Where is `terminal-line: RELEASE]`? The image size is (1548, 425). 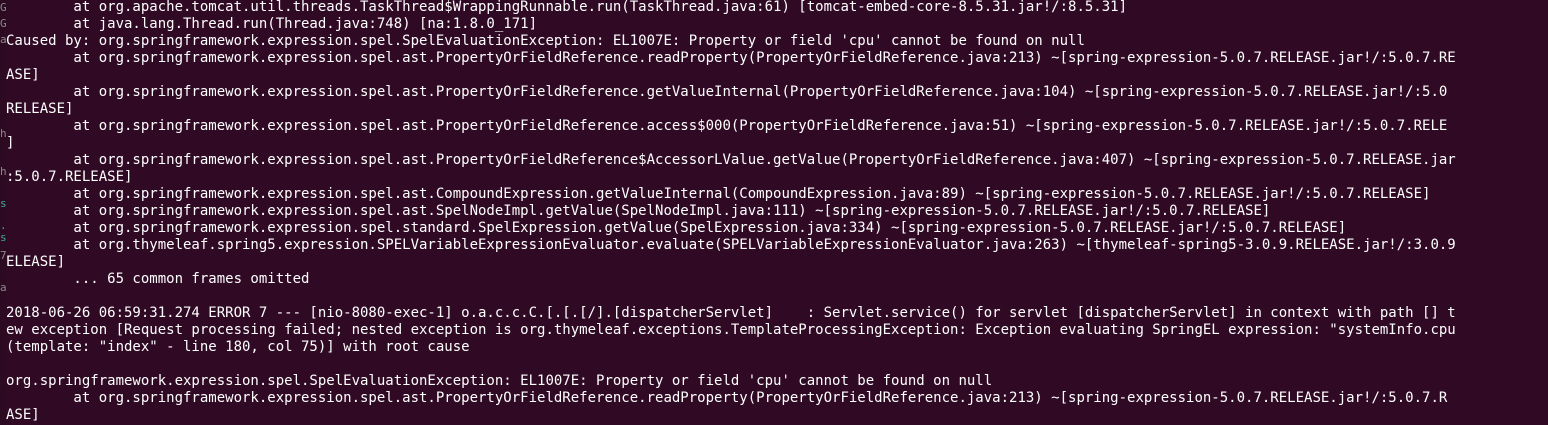
terminal-line: RELEASE] is located at coordinates (40, 109).